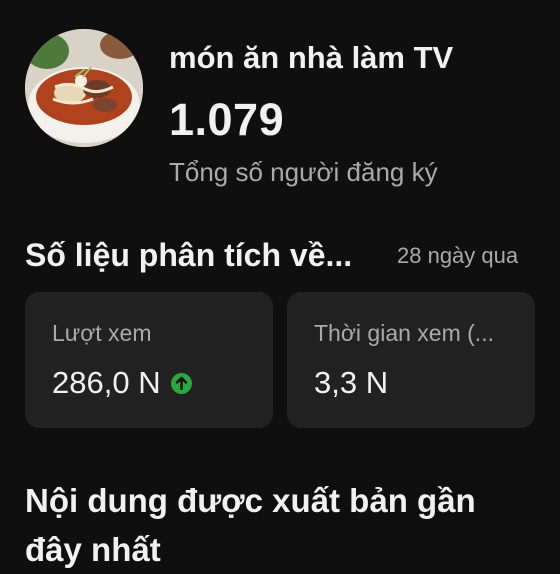  Describe the element at coordinates (162, 383) in the screenshot. I see `views-value-row: 286,0 N` at that location.